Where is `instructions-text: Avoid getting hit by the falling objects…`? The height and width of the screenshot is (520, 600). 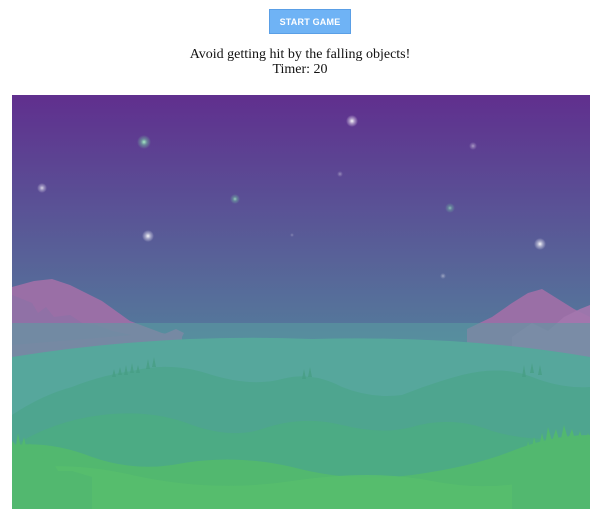 instructions-text: Avoid getting hit by the falling objects… is located at coordinates (300, 54).